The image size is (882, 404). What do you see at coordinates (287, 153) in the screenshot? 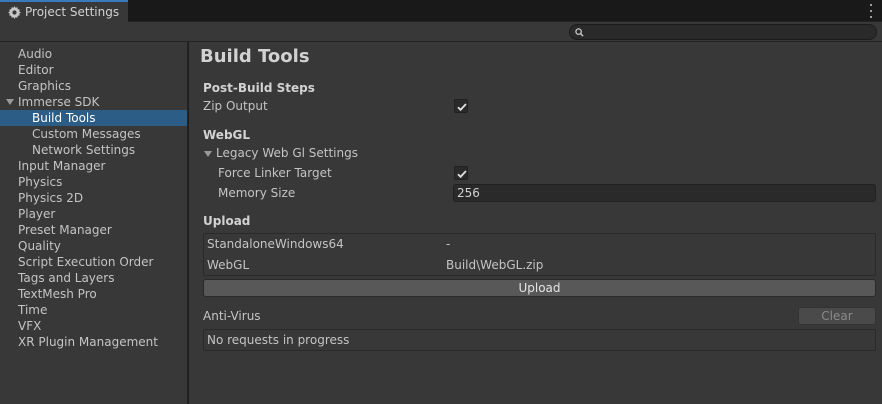
I see `legacy-webgl-foldout: Legacy Web Gl Settings` at bounding box center [287, 153].